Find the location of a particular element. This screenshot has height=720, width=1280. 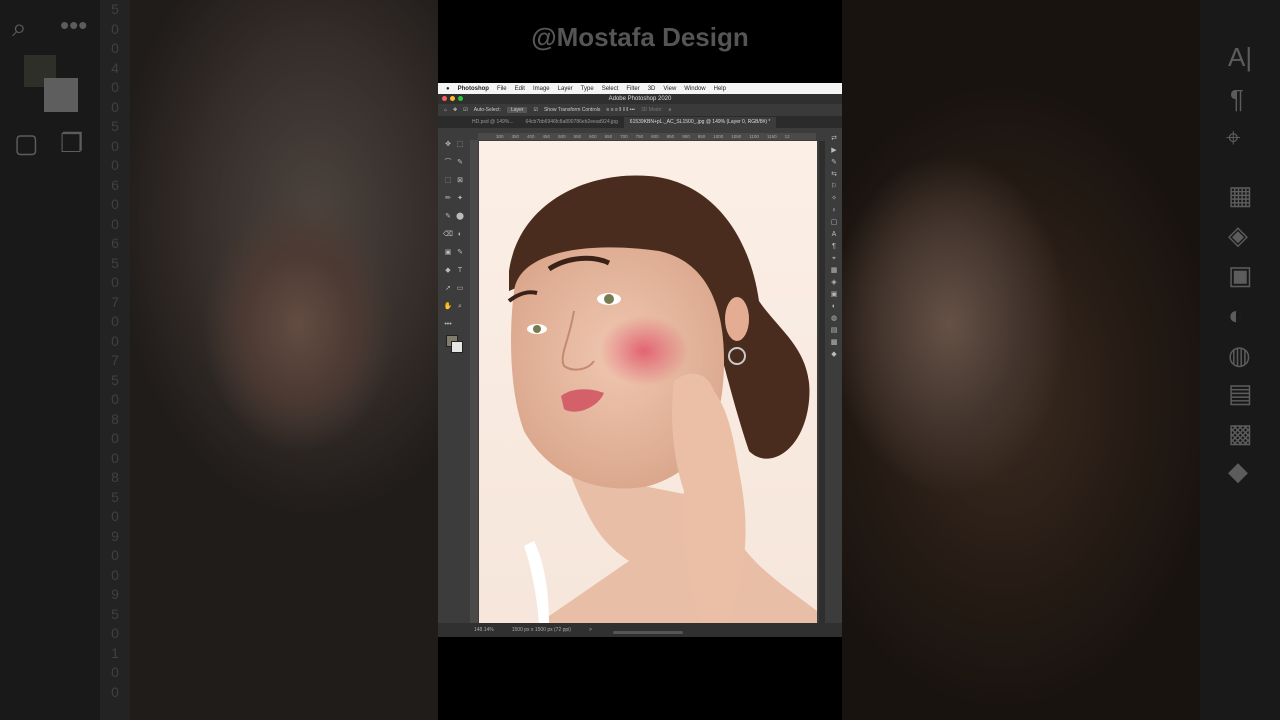

menu-type: Type is located at coordinates (587, 89).